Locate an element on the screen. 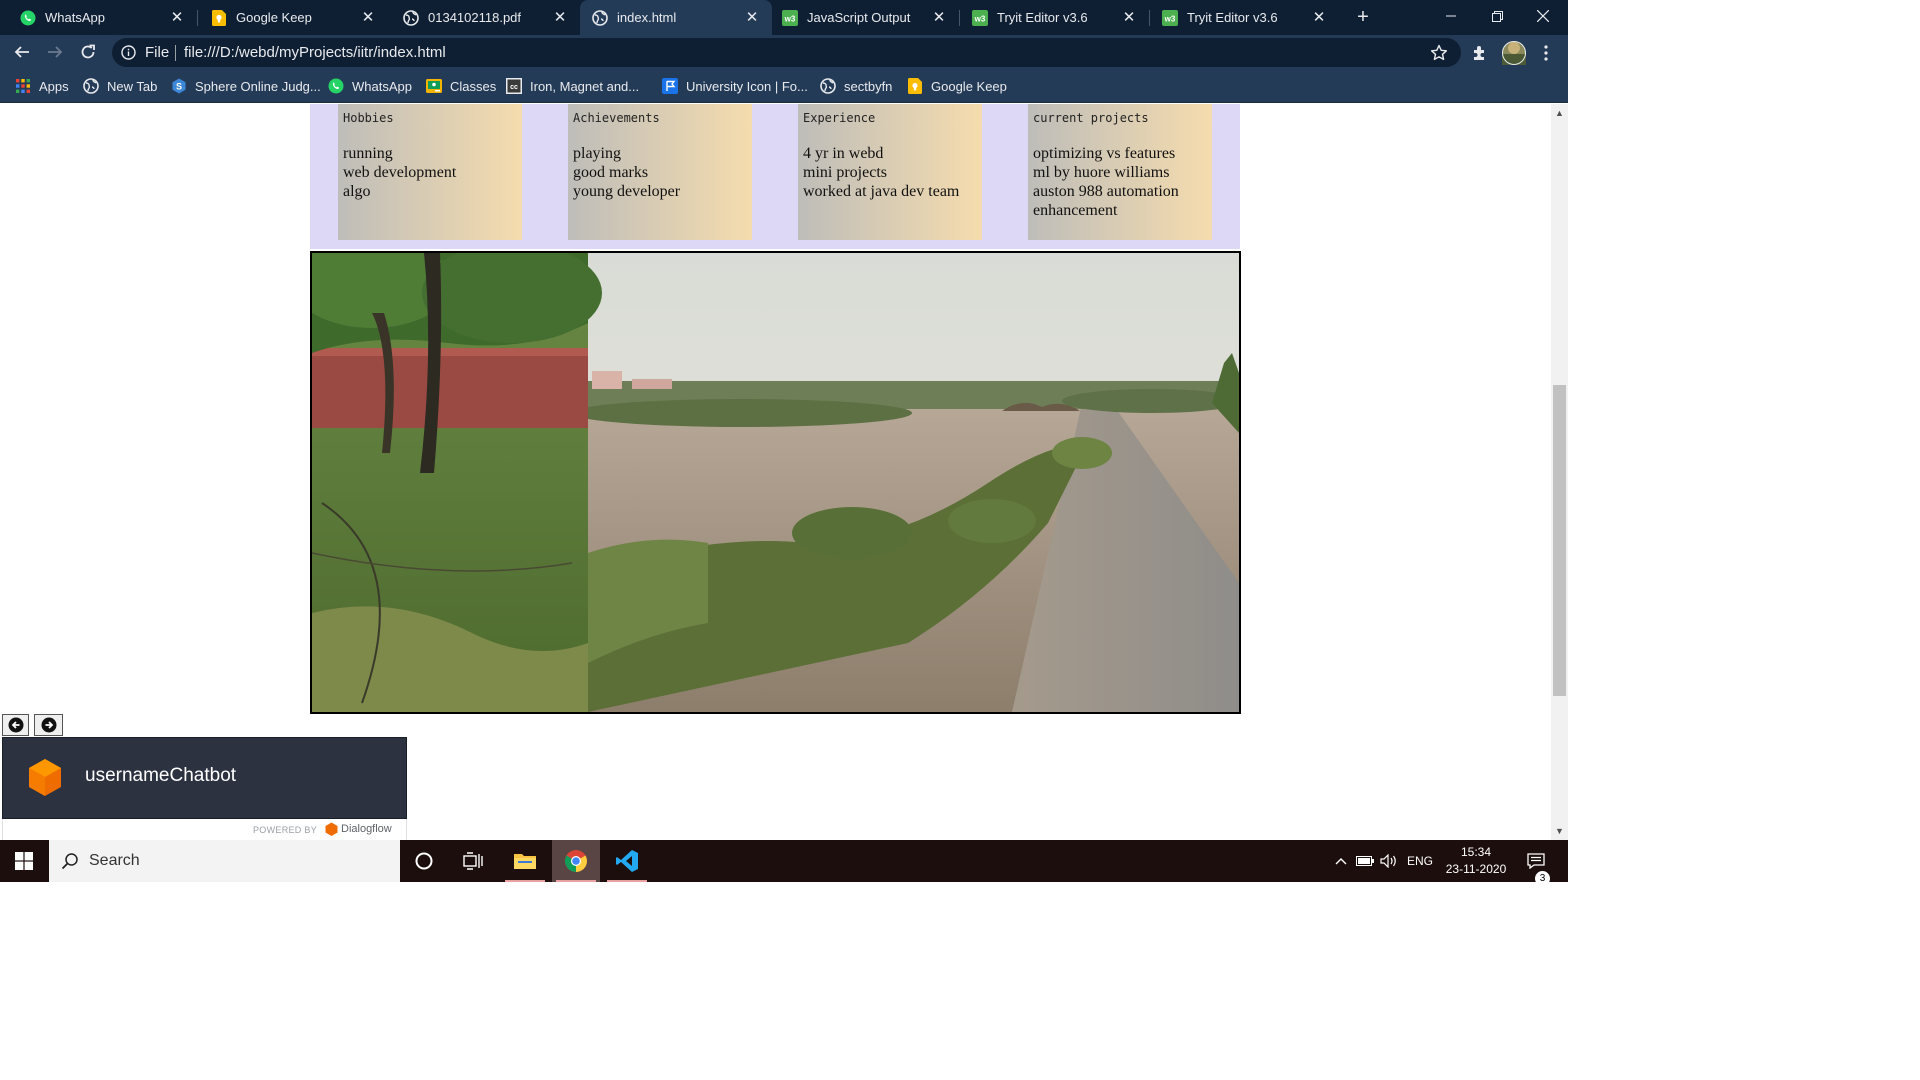 This screenshot has height=1080, width=1920. new-tab-button: + is located at coordinates (1363, 17).